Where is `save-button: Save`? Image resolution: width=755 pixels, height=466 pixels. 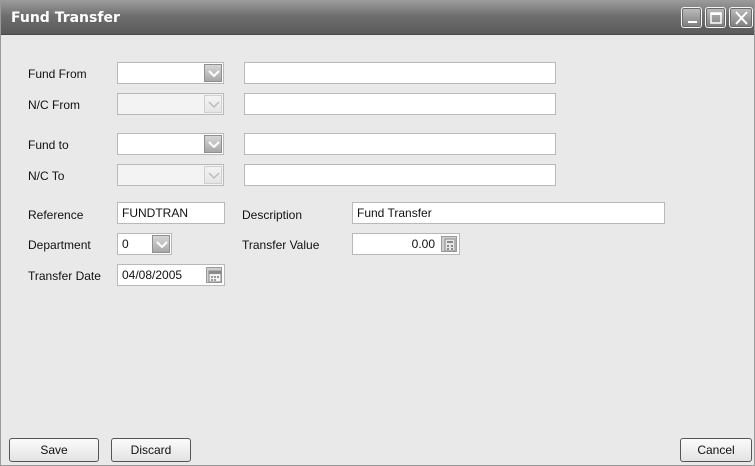
save-button: Save is located at coordinates (54, 450).